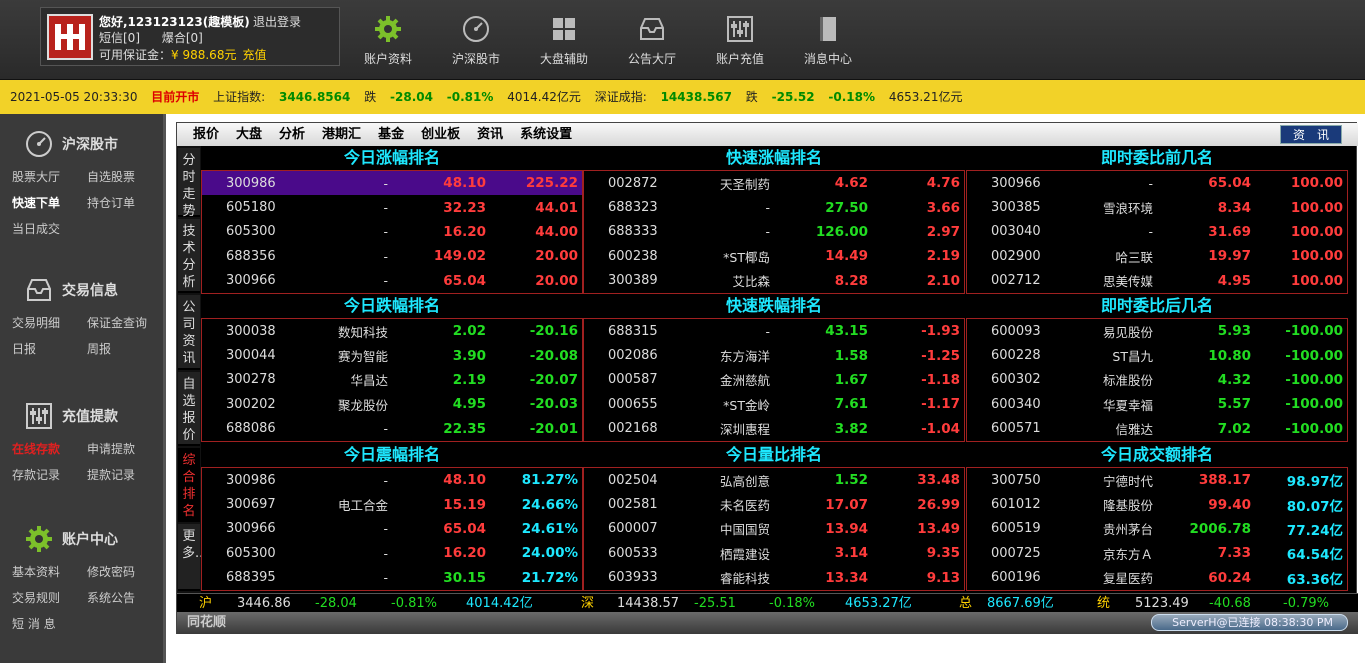 The width and height of the screenshot is (1365, 663). I want to click on sidebar-section-header: 充值提款, so click(83, 416).